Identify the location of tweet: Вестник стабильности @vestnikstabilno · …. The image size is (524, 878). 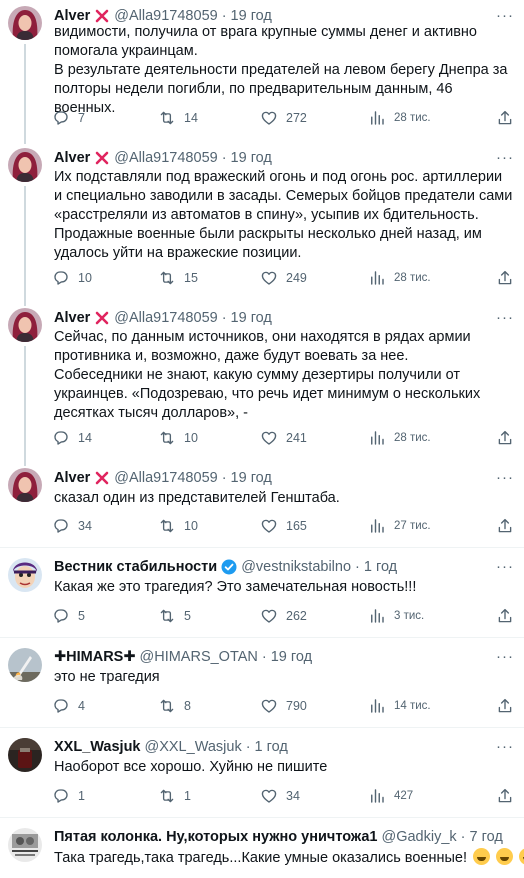
(262, 593).